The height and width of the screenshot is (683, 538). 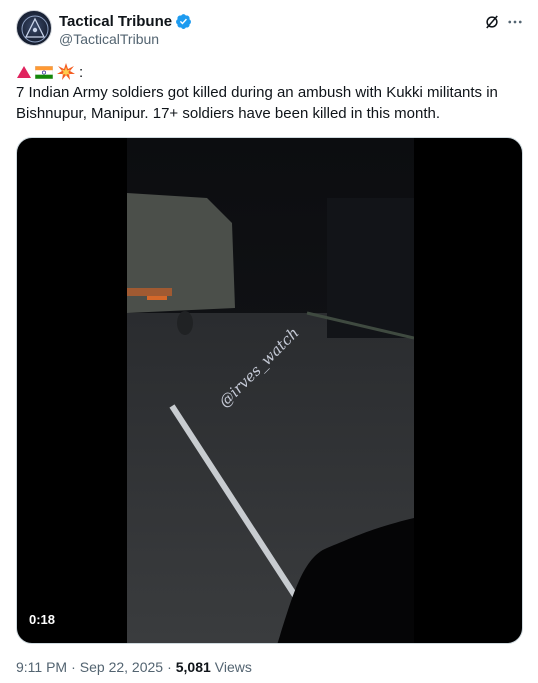 What do you see at coordinates (492, 22) in the screenshot?
I see `grok-icon` at bounding box center [492, 22].